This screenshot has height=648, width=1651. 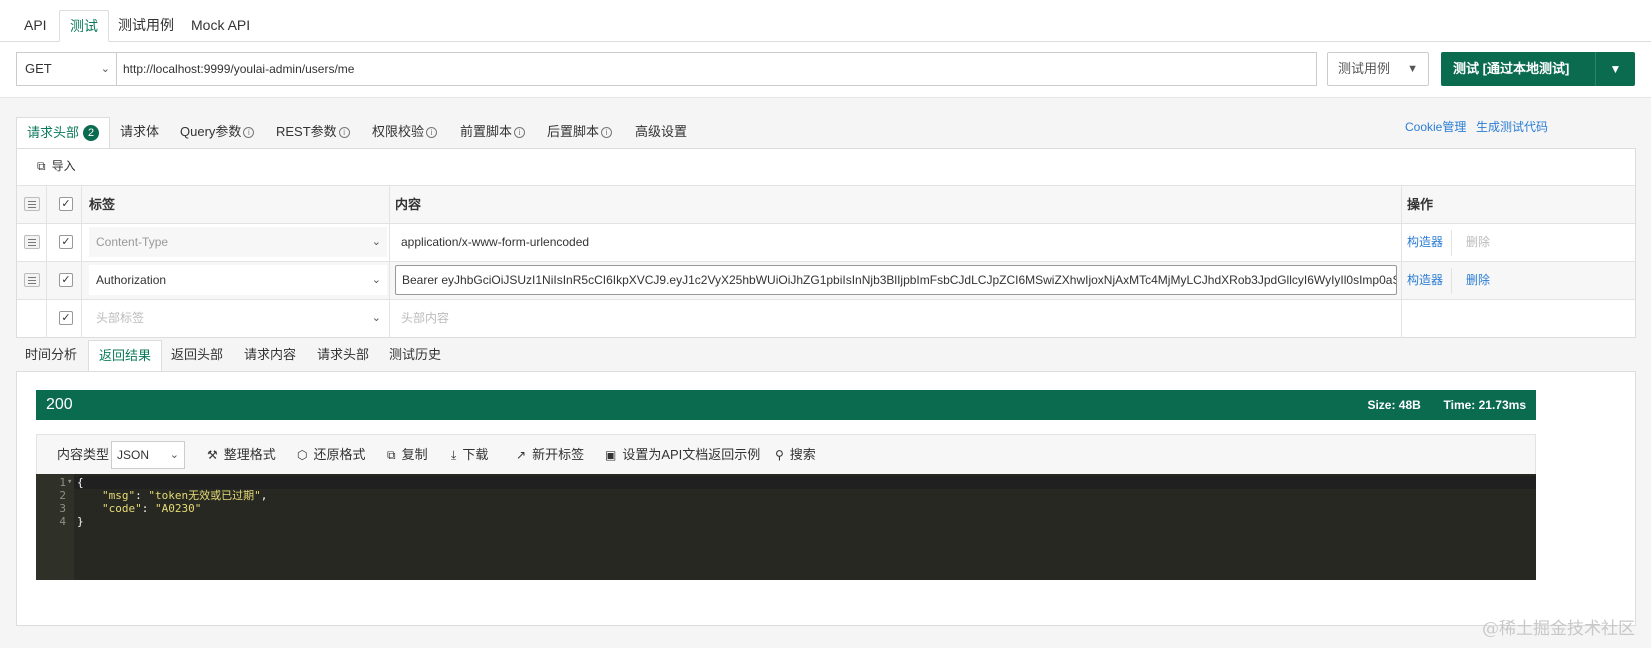 I want to click on new-header-key-select: 头部标签 ⌄, so click(x=238, y=318).